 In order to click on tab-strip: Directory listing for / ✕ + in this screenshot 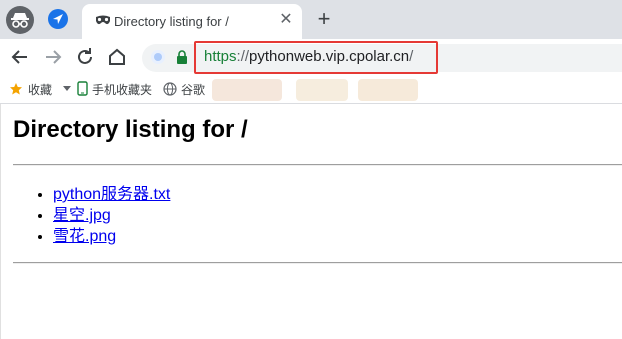, I will do `click(311, 19)`.